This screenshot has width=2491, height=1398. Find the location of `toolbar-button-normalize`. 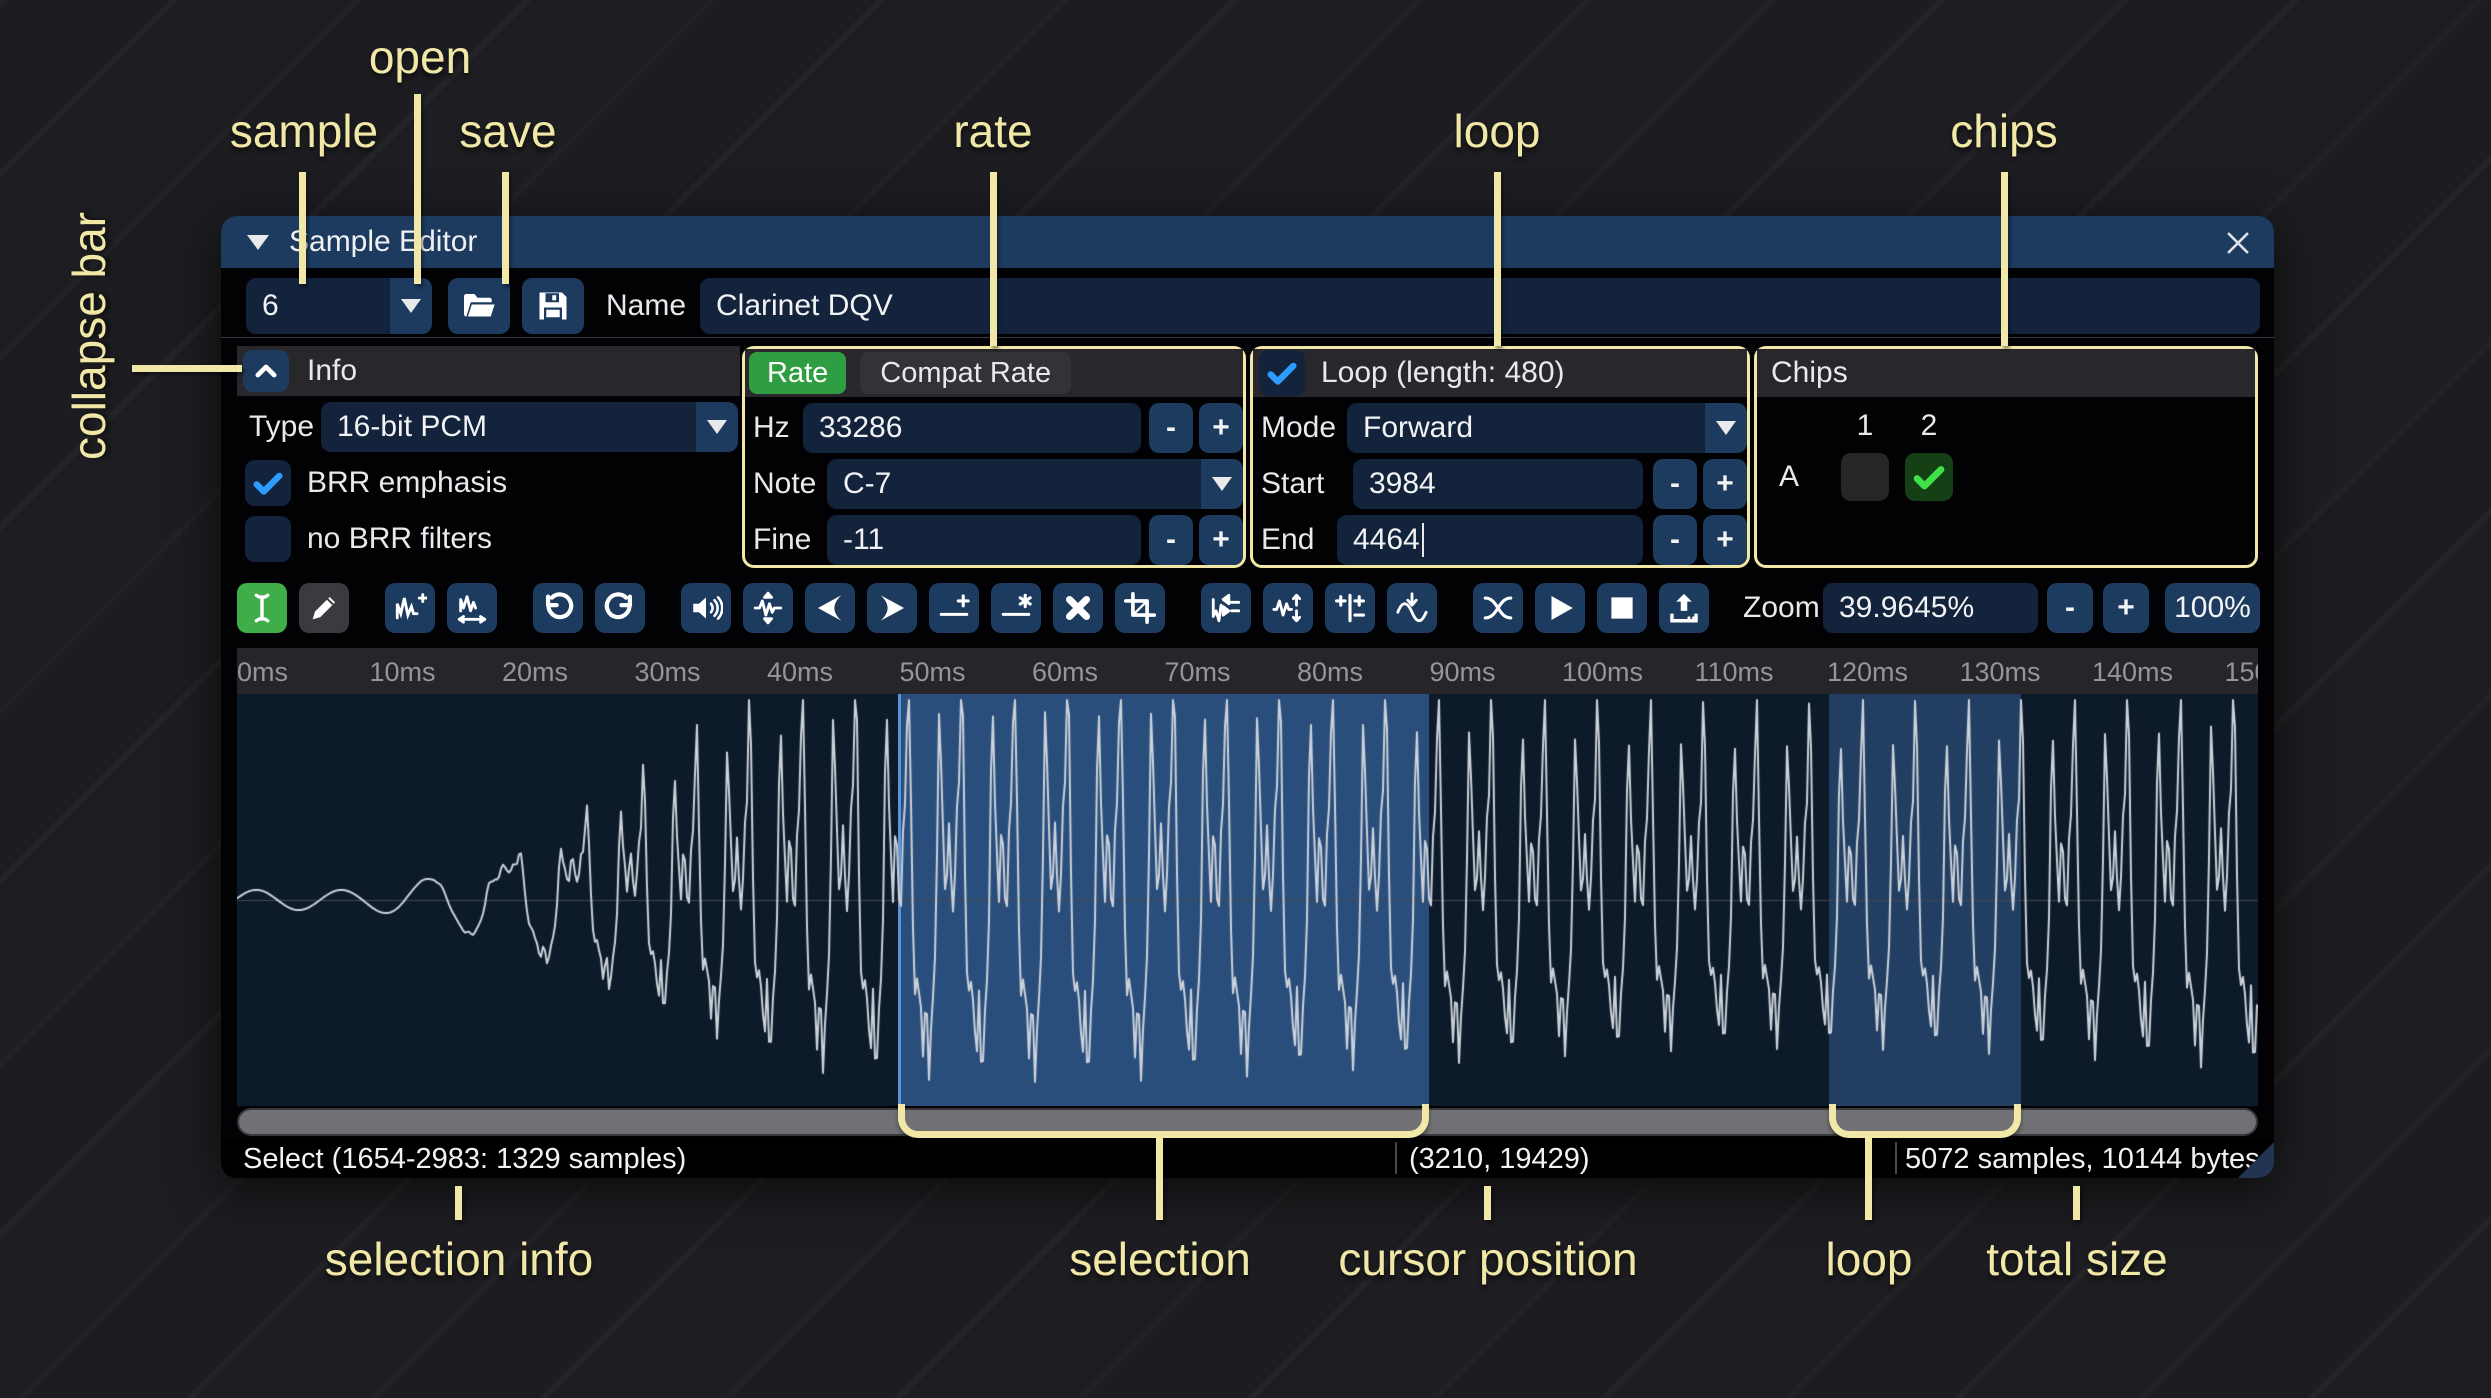

toolbar-button-normalize is located at coordinates (768, 608).